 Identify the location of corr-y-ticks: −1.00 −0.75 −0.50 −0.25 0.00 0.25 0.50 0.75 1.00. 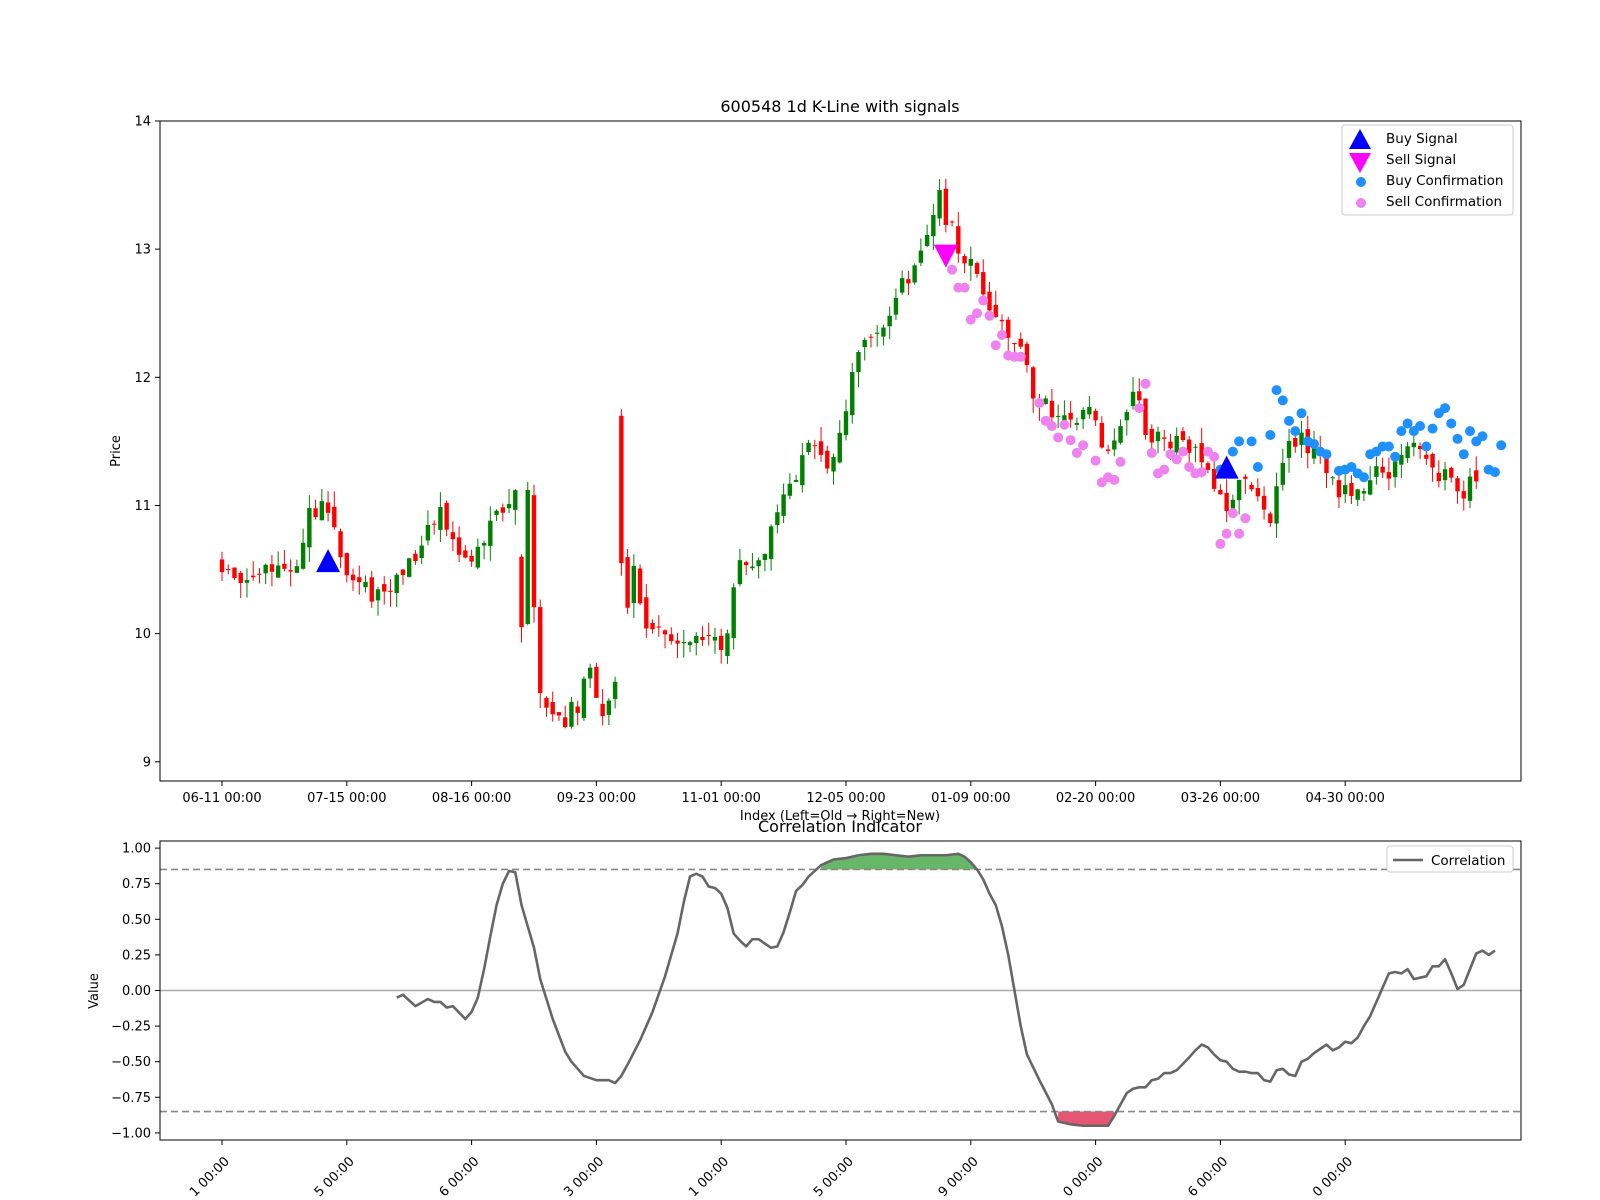
(135, 991).